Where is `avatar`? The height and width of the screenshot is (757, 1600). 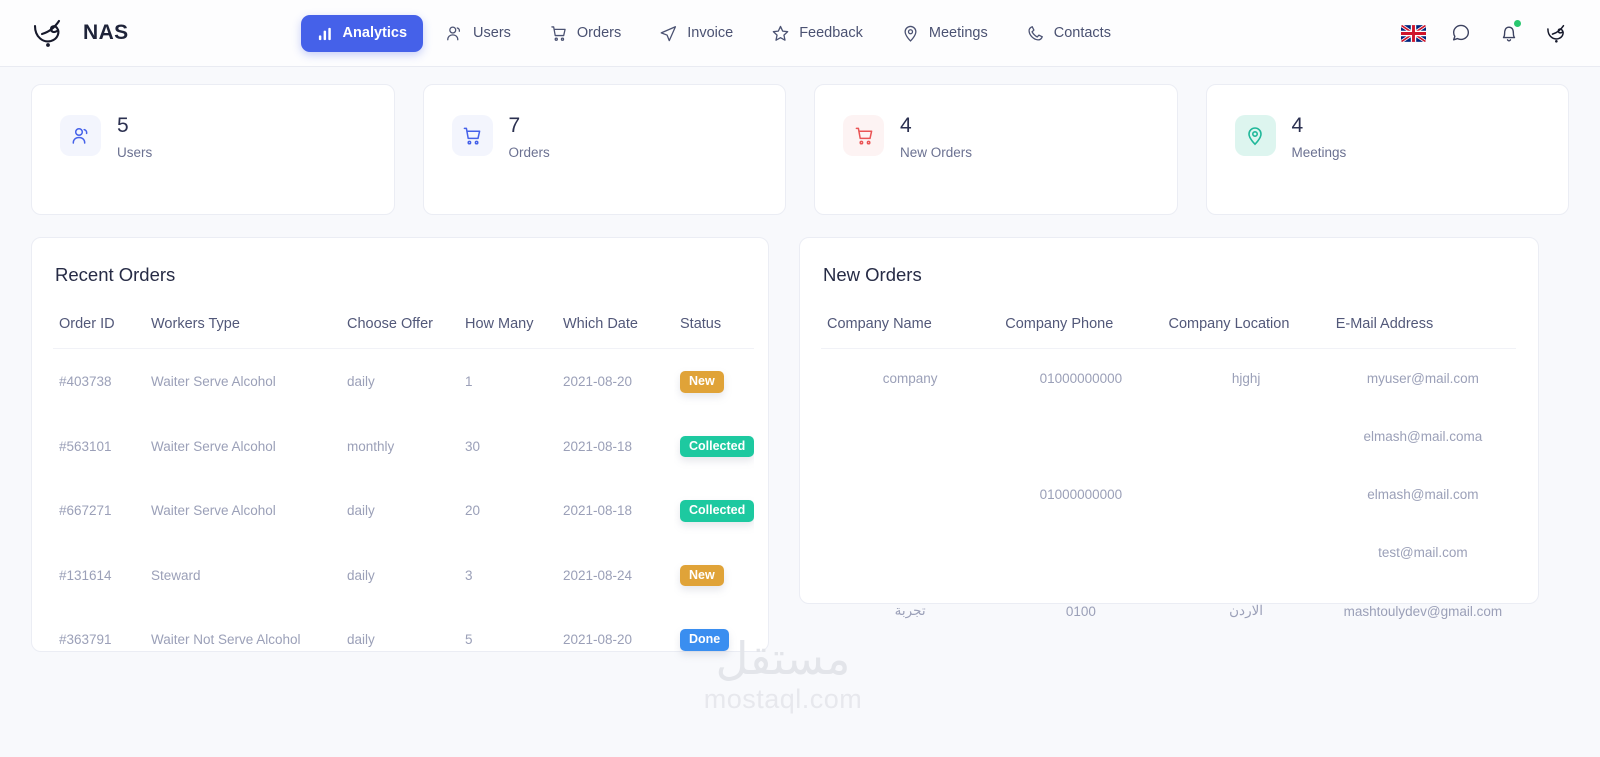
avatar is located at coordinates (1557, 33).